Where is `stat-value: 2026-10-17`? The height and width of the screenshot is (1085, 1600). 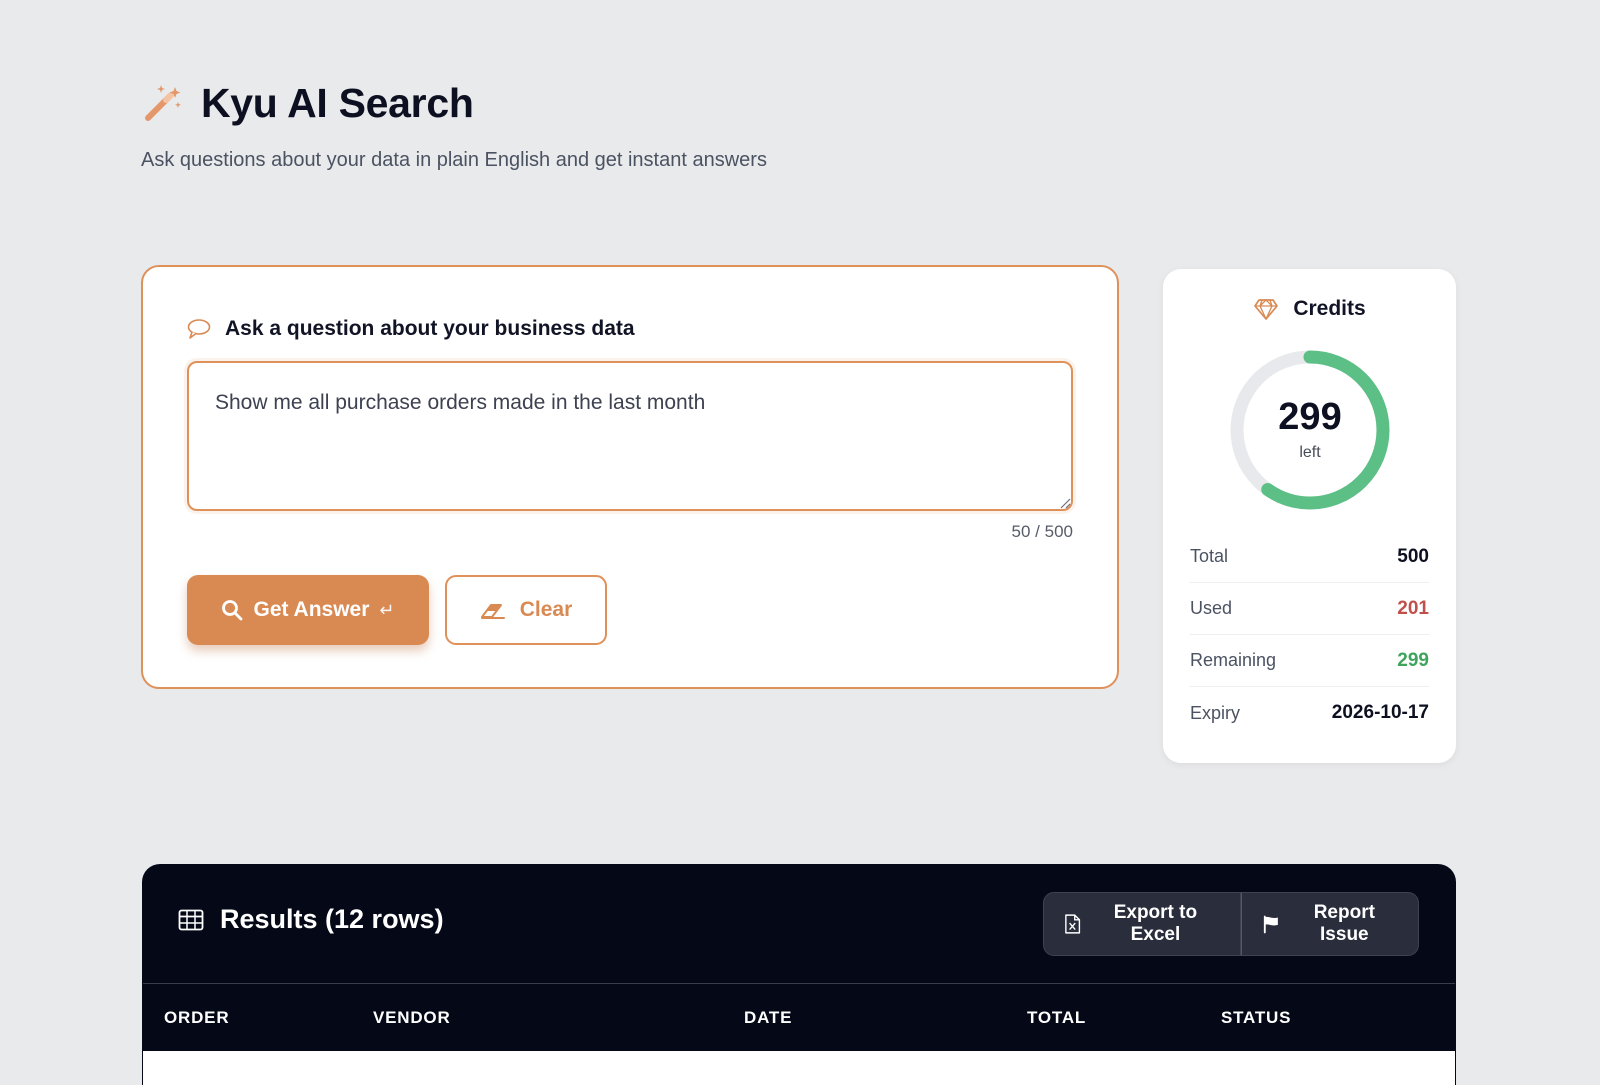 stat-value: 2026-10-17 is located at coordinates (1380, 712).